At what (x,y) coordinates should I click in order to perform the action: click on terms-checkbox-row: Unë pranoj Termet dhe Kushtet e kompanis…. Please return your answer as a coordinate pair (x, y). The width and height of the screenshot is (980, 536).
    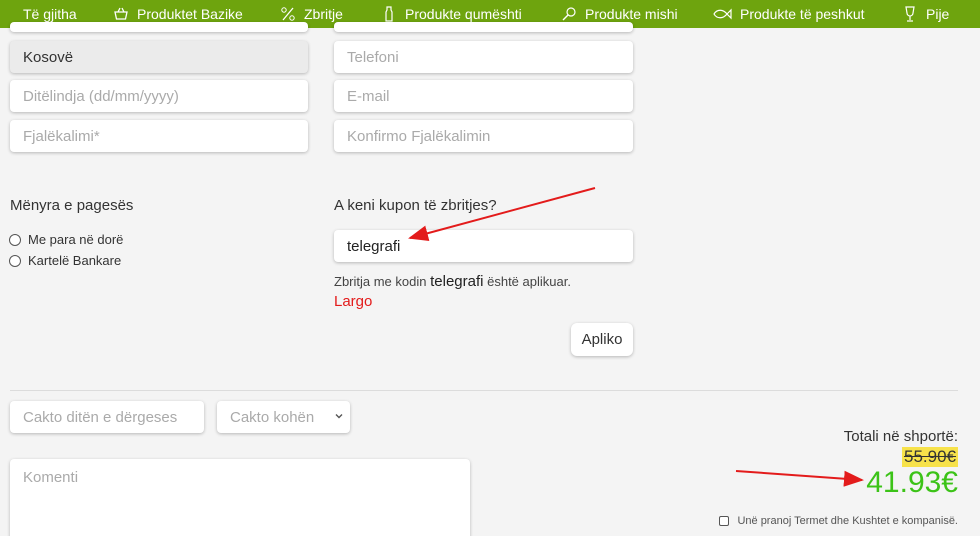
    Looking at the image, I should click on (838, 521).